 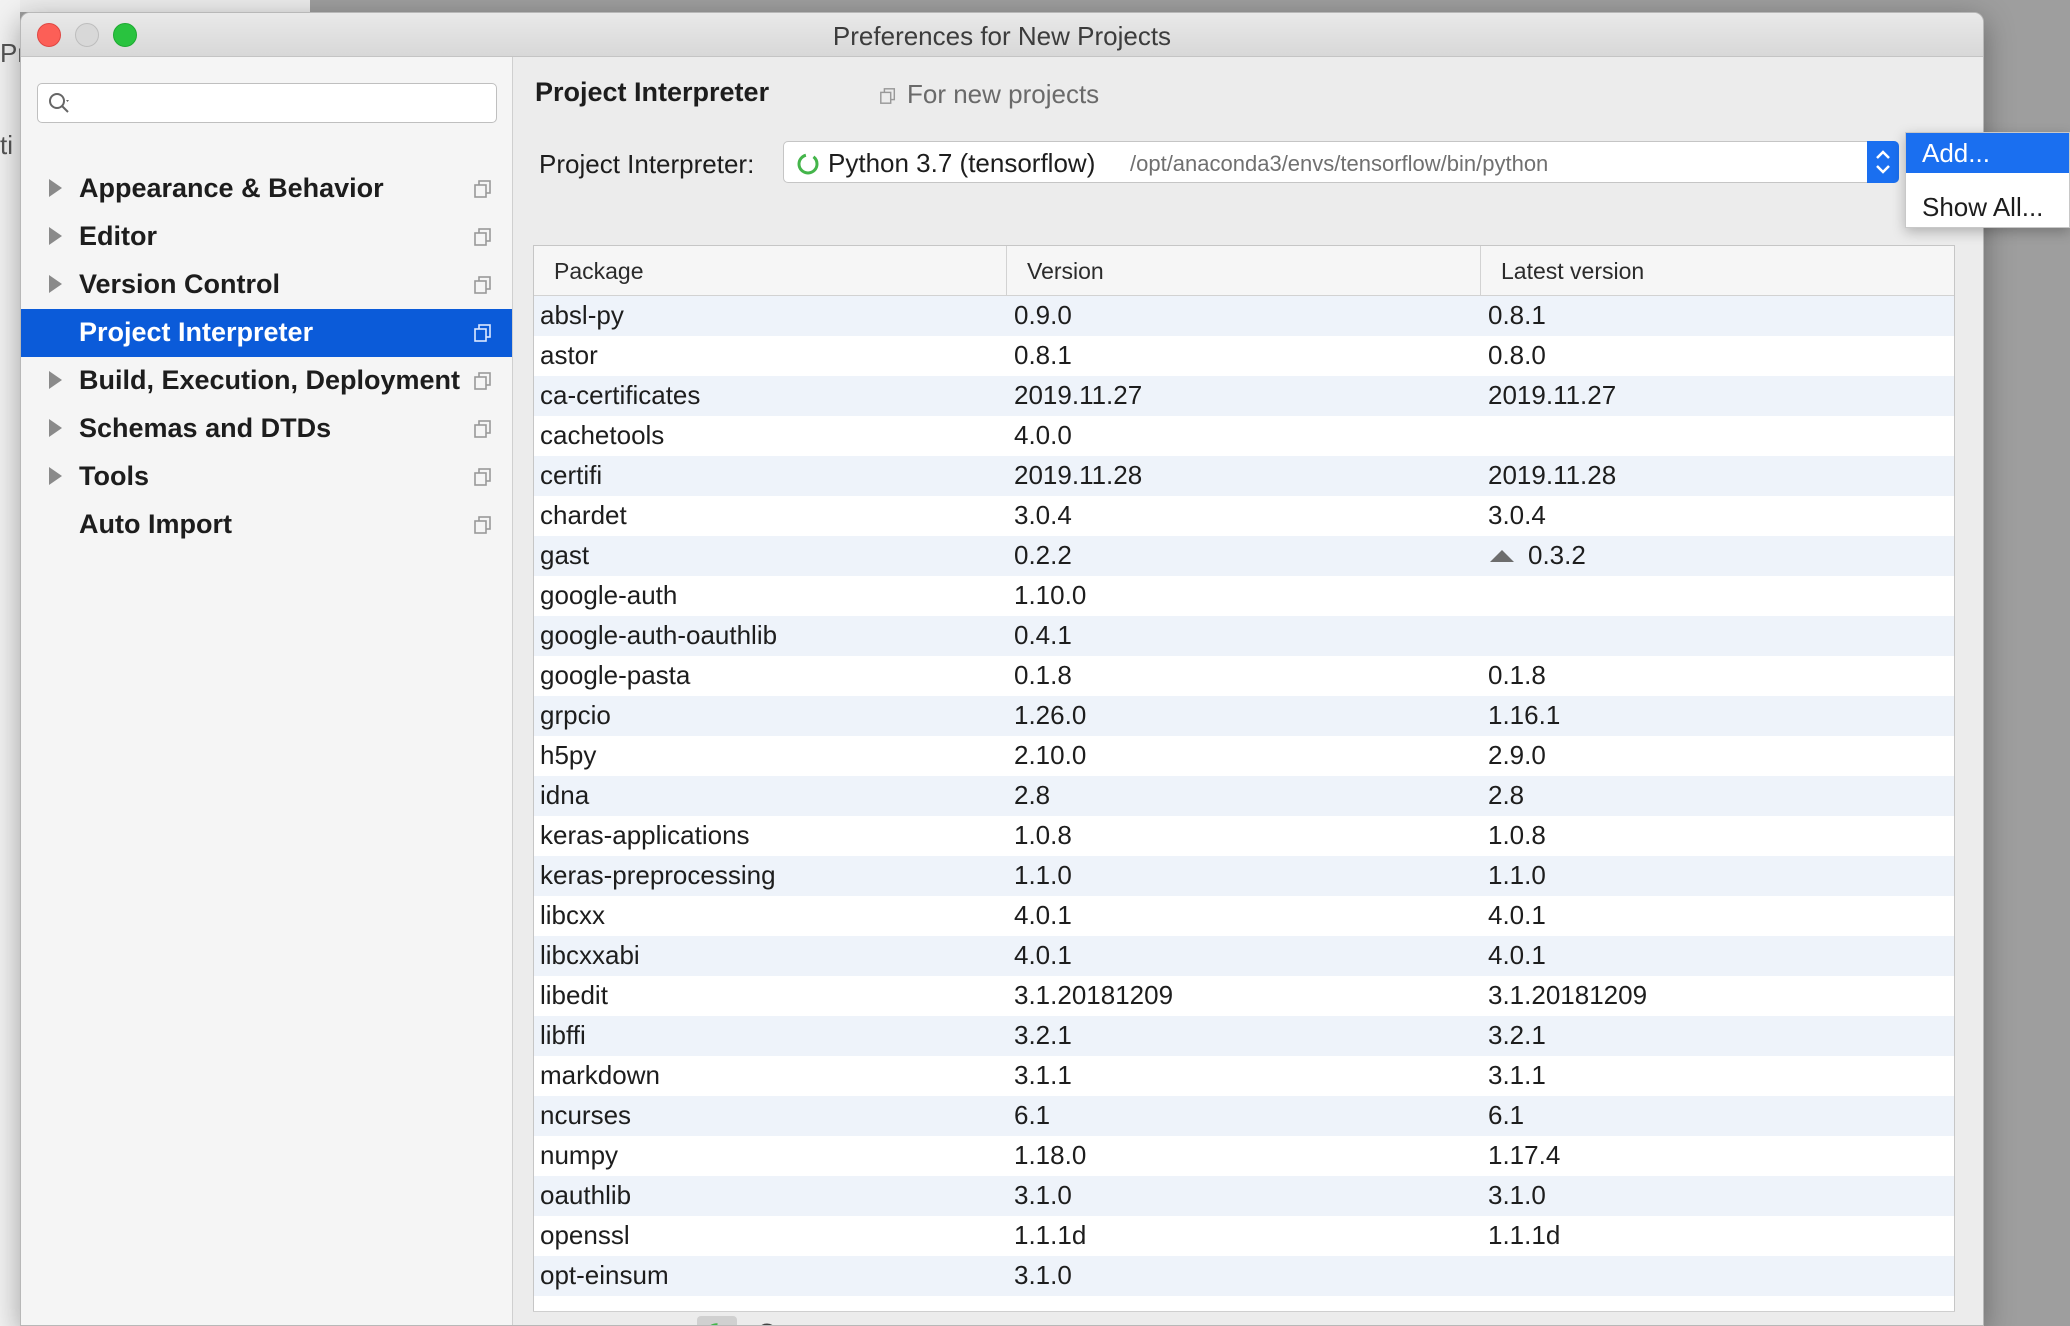 I want to click on table-row: cachetools 4.0.0, so click(x=1244, y=436).